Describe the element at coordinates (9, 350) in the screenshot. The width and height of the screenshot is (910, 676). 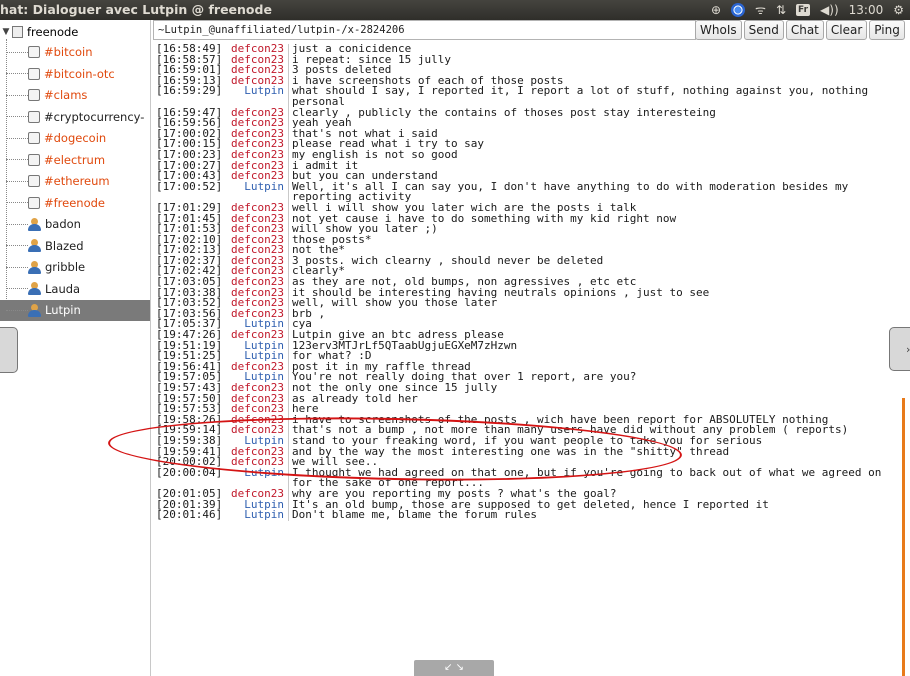
I see `left-pane-handle` at that location.